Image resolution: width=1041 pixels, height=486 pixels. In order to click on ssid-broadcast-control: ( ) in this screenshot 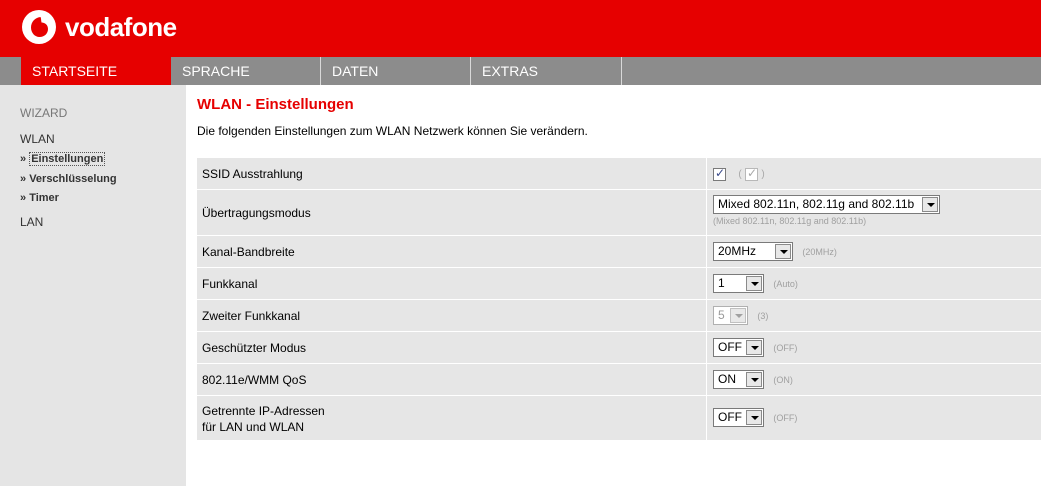, I will do `click(739, 174)`.